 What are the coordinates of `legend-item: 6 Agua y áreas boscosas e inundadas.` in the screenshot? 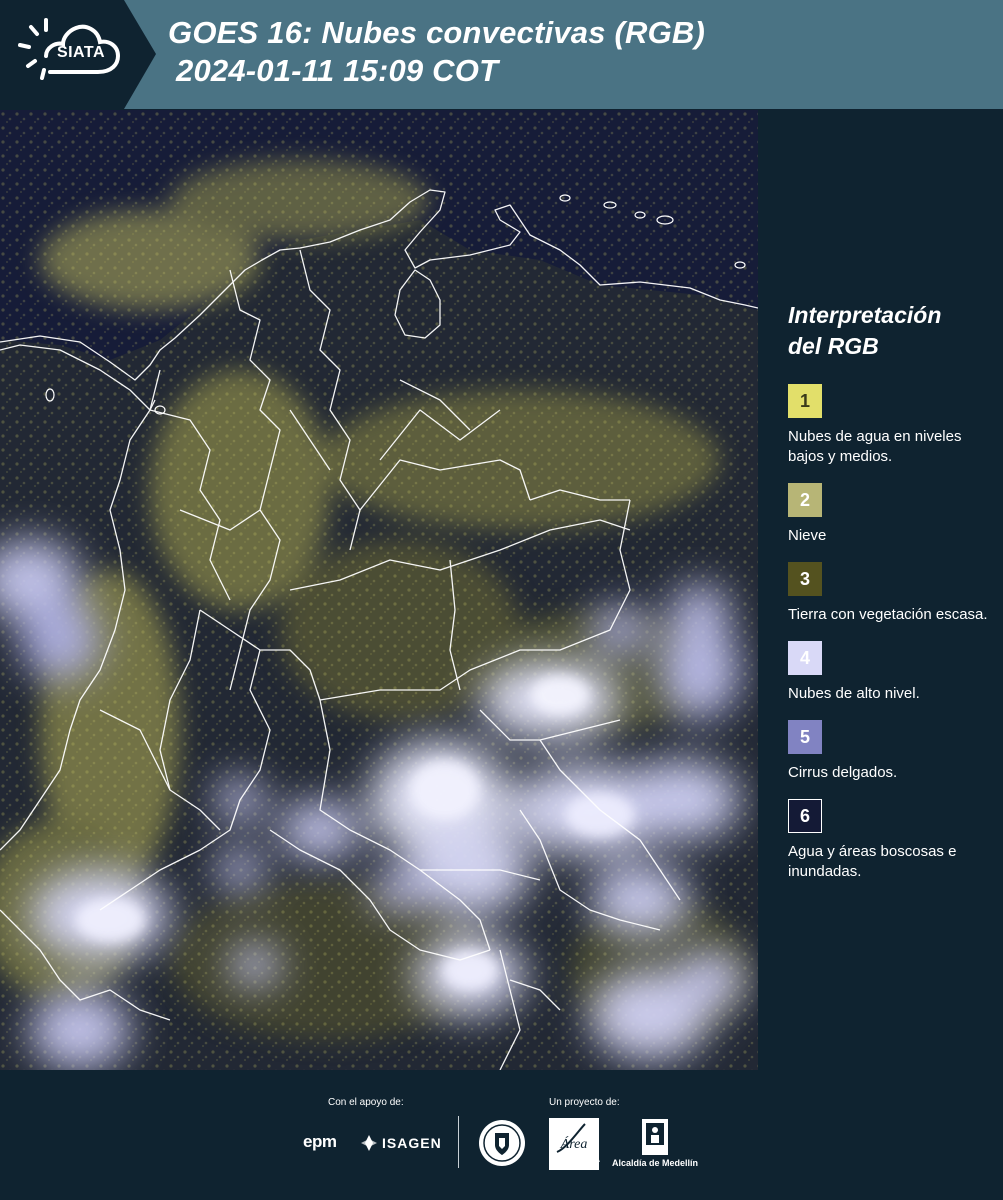 It's located at (888, 840).